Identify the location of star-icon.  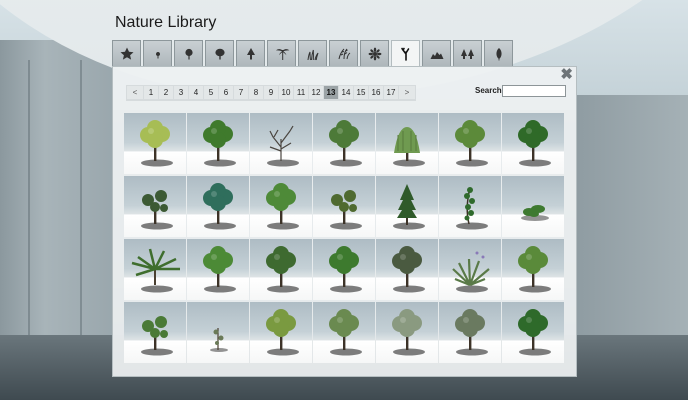
(126, 53).